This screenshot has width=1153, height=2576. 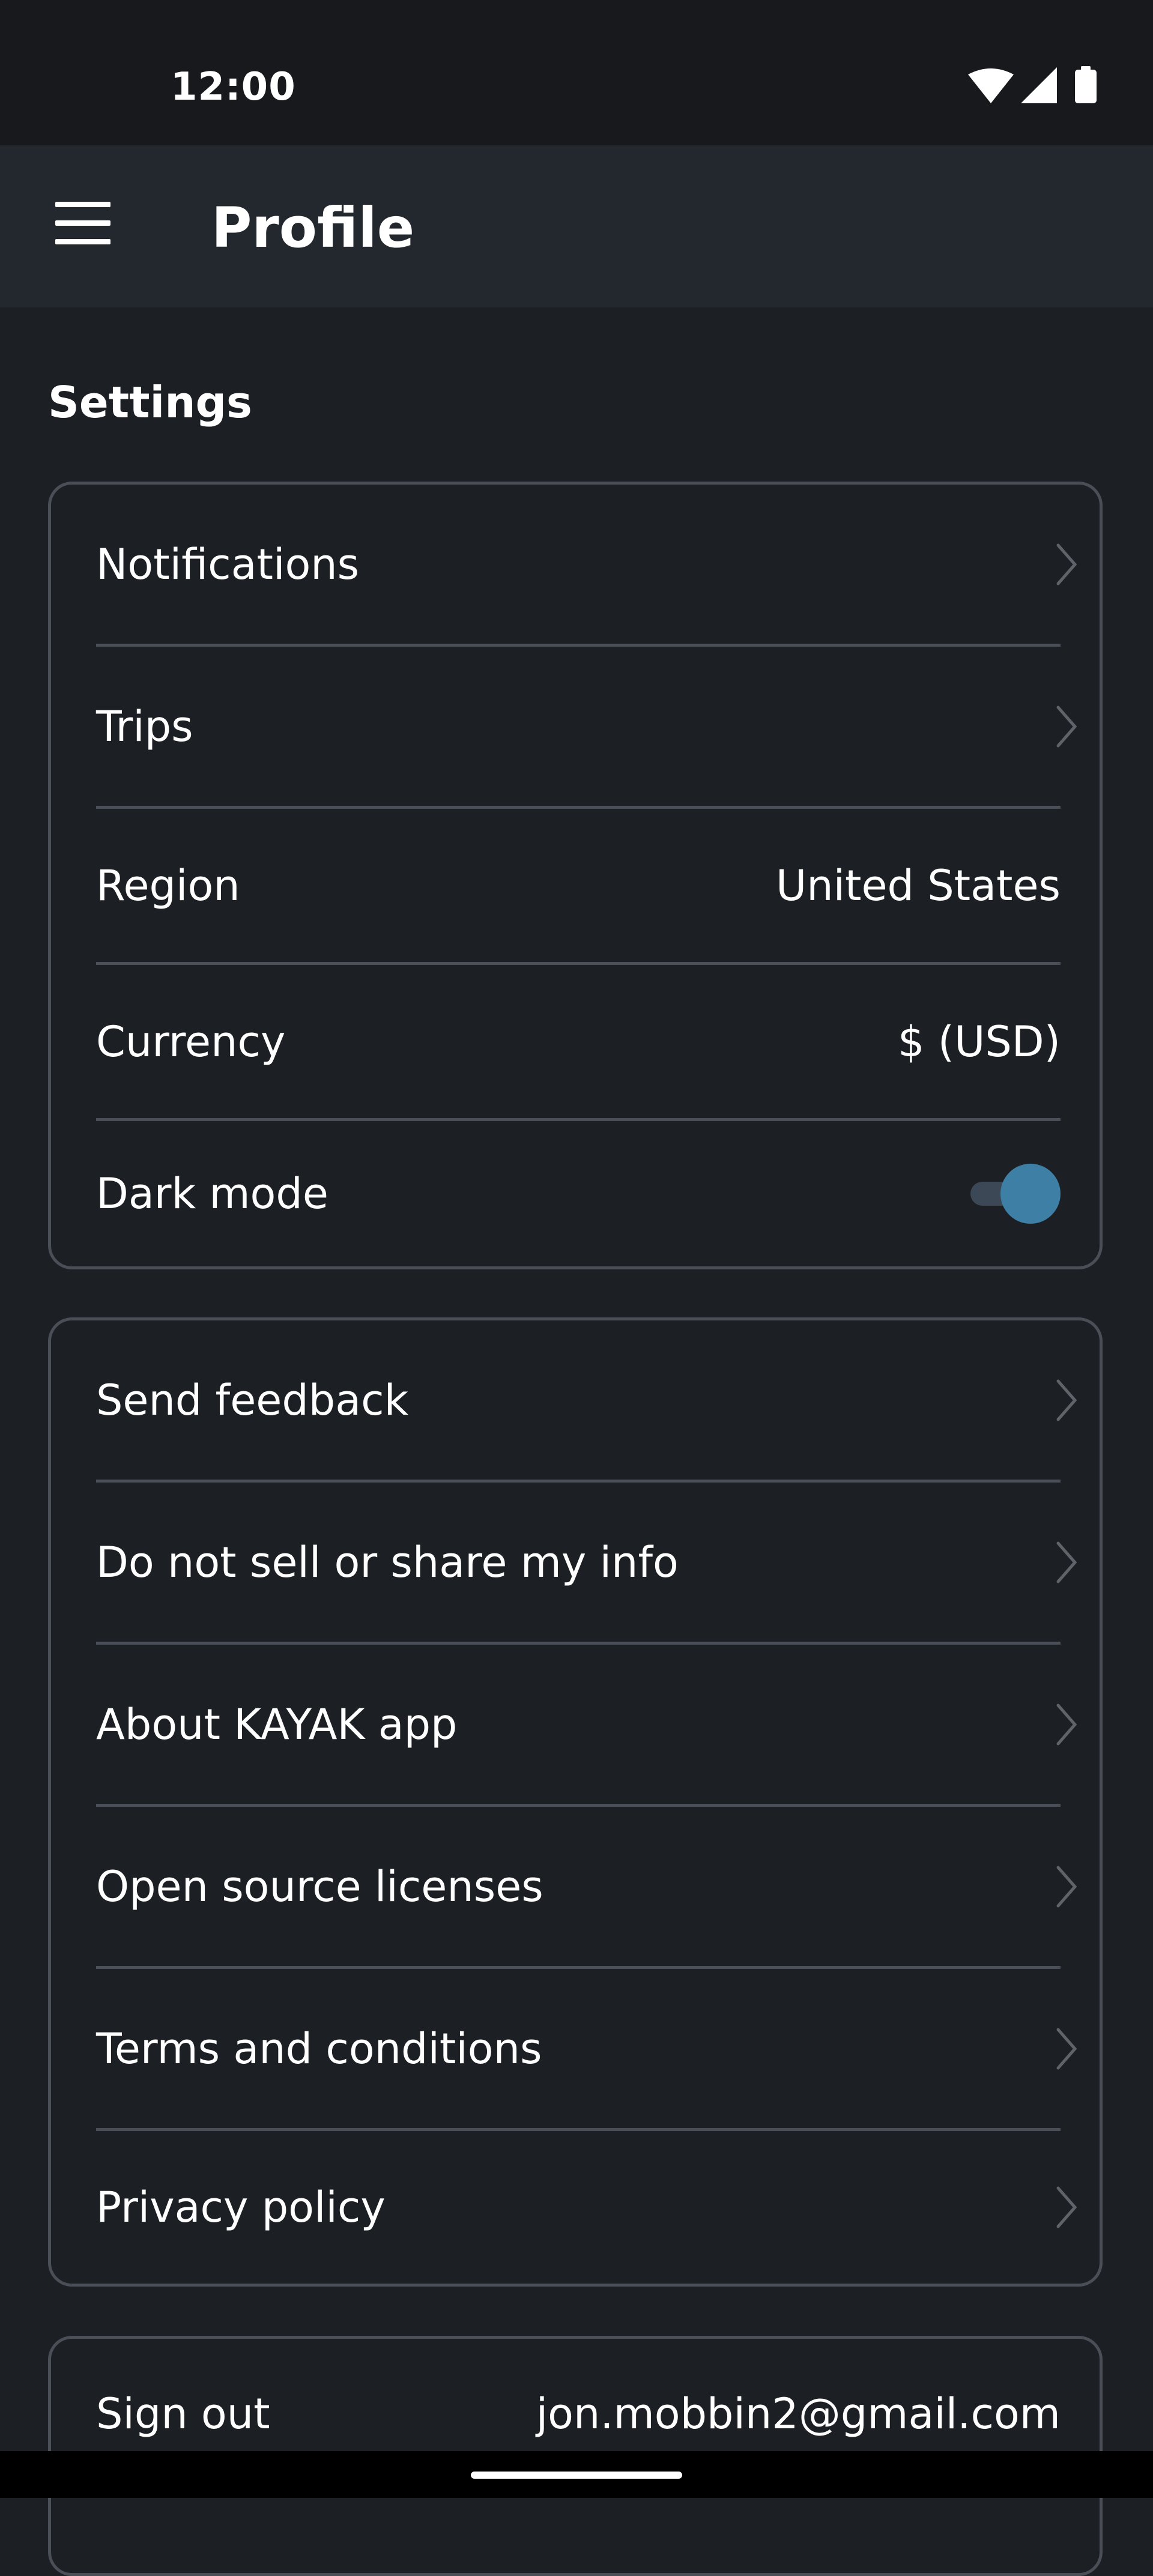 I want to click on terms-label: Terms and conditions, so click(x=319, y=2048).